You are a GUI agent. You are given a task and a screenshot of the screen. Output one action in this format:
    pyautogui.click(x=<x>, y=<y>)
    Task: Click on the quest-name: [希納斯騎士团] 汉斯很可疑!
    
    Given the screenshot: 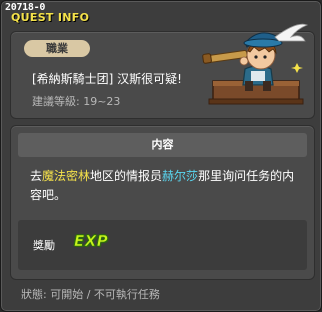 What is the action you would take?
    pyautogui.click(x=107, y=79)
    